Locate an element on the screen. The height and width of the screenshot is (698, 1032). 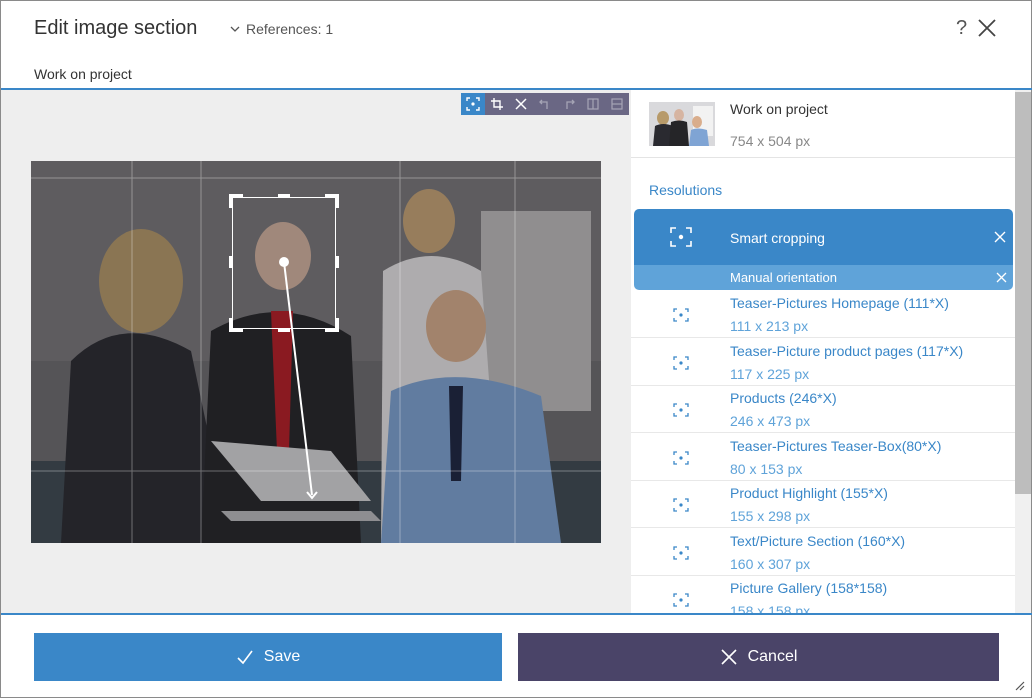
resolution-name: Teaser-Pictures Homepage (111*X) is located at coordinates (839, 303).